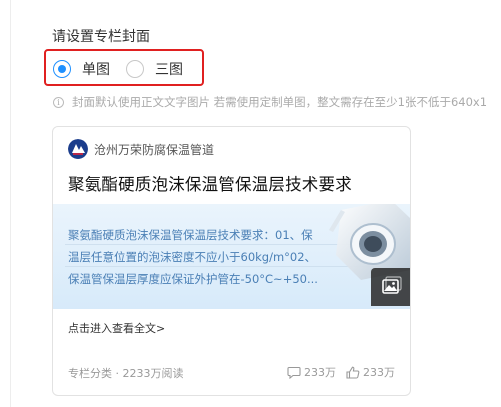 Image resolution: width=501 pixels, height=407 pixels. I want to click on article-title: 聚氨酯硬质泡沫保温管保温层技术要求, so click(210, 183).